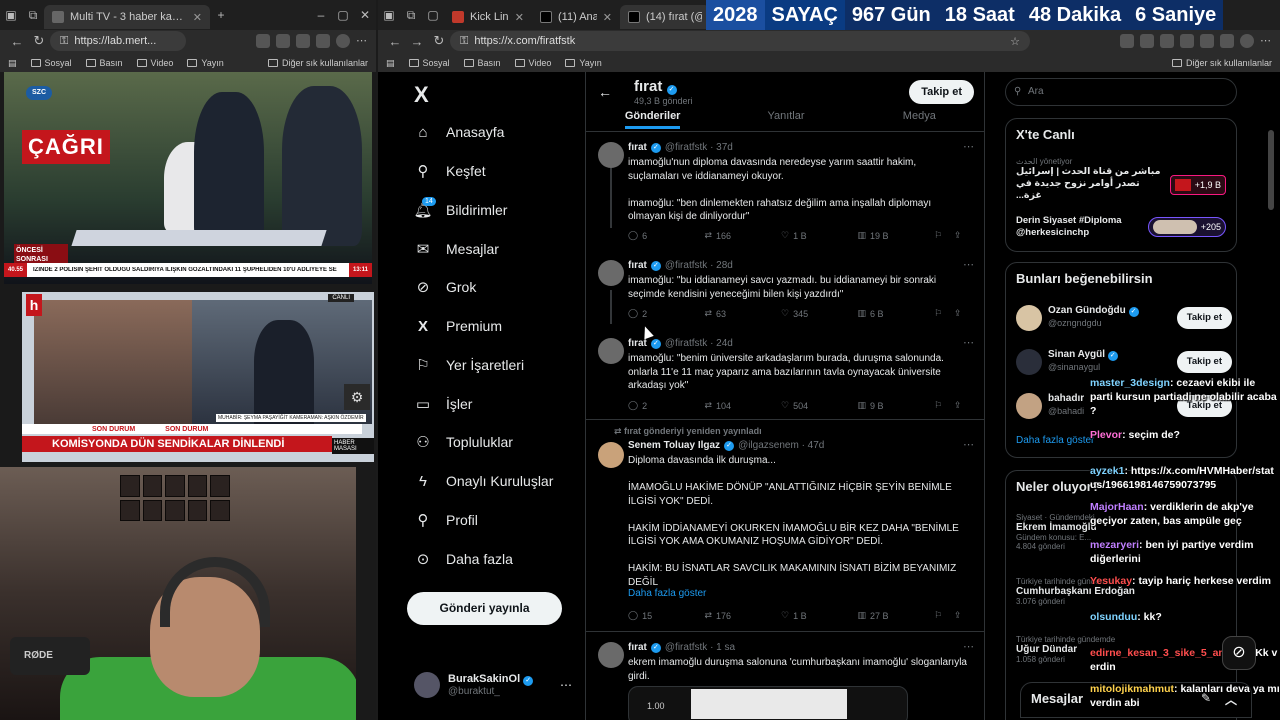 This screenshot has height=720, width=1280. Describe the element at coordinates (1239, 653) in the screenshot. I see `grok-fab-icon: ⊘` at that location.